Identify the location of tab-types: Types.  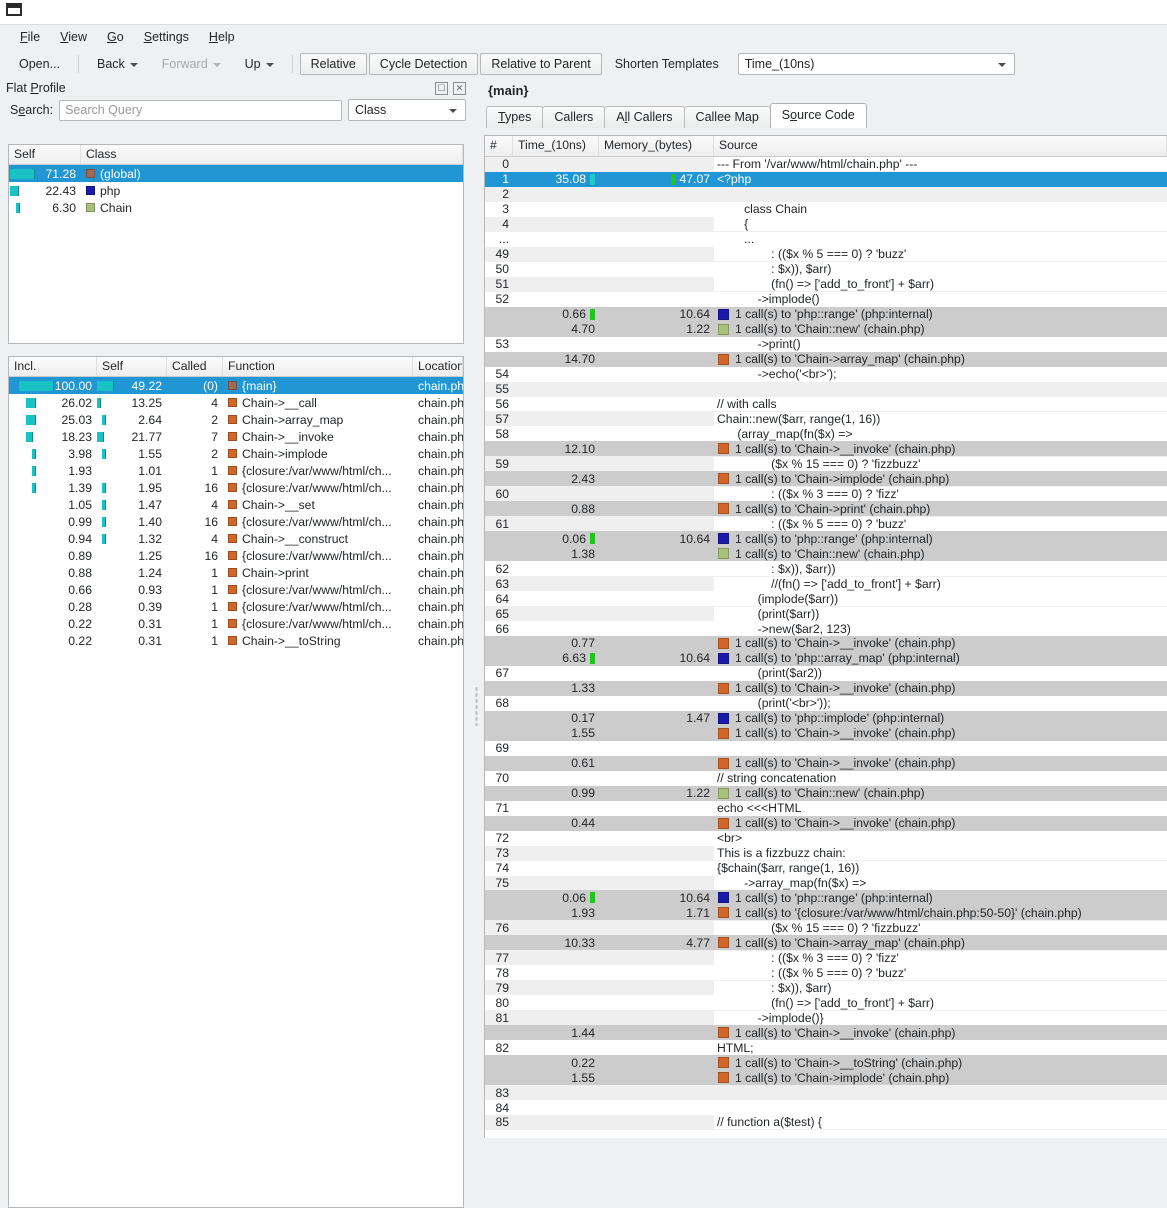
(515, 117).